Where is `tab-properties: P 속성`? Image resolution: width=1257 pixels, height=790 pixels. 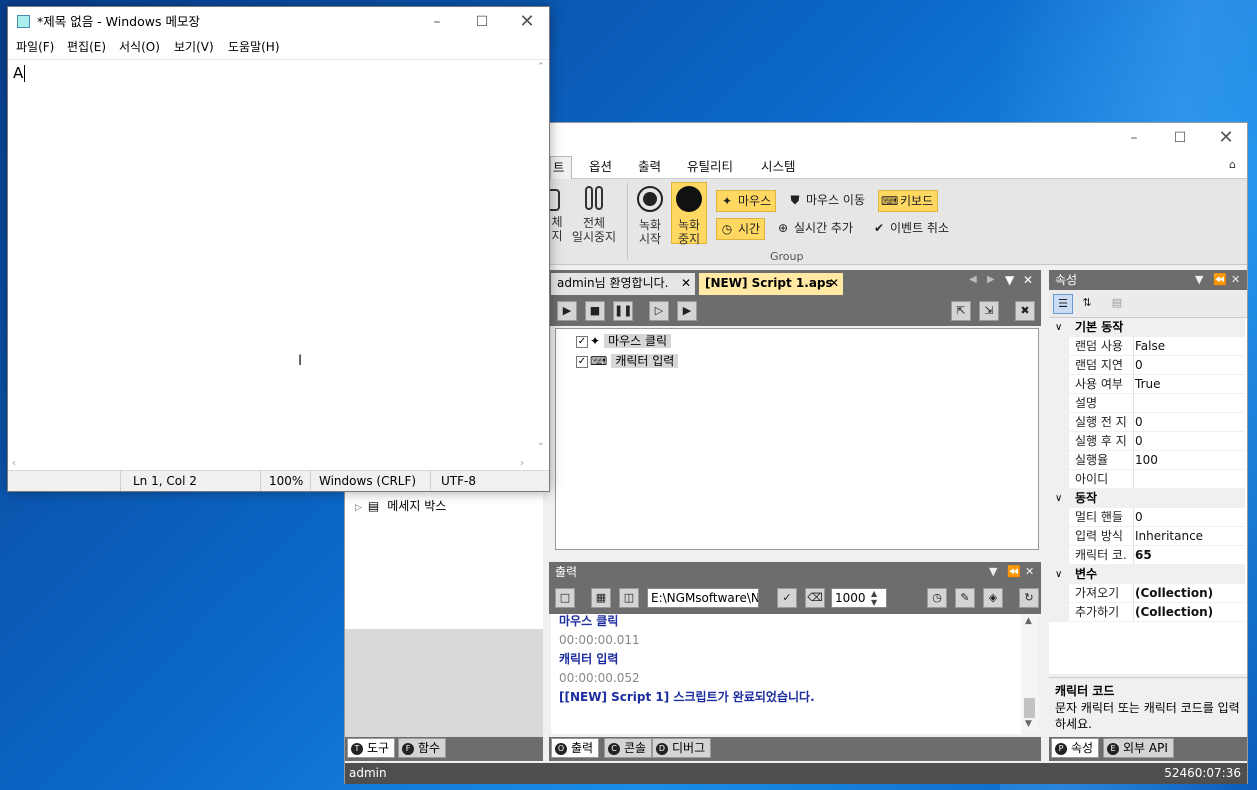 tab-properties: P 속성 is located at coordinates (1075, 748).